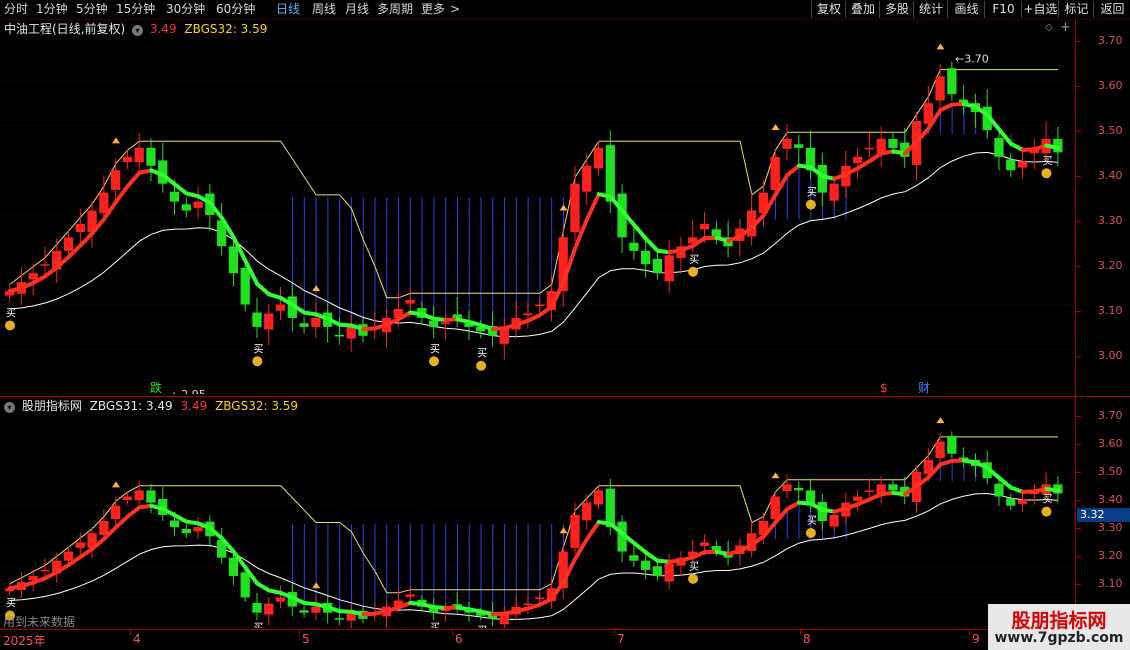 Image resolution: width=1130 pixels, height=650 pixels. Describe the element at coordinates (135, 9) in the screenshot. I see `period-tab-3: 15分钟` at that location.